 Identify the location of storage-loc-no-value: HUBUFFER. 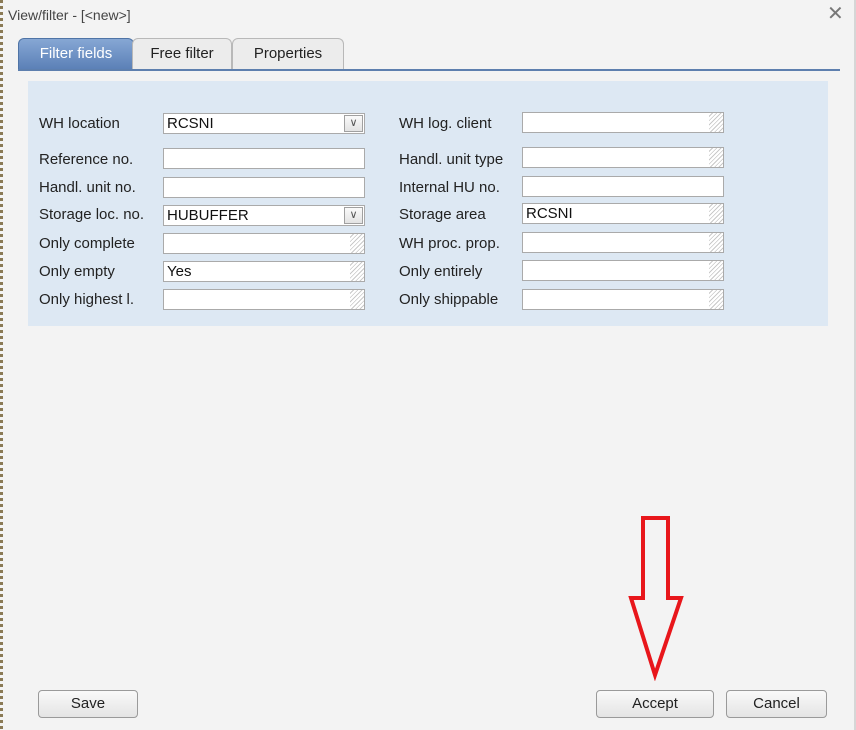
(208, 215).